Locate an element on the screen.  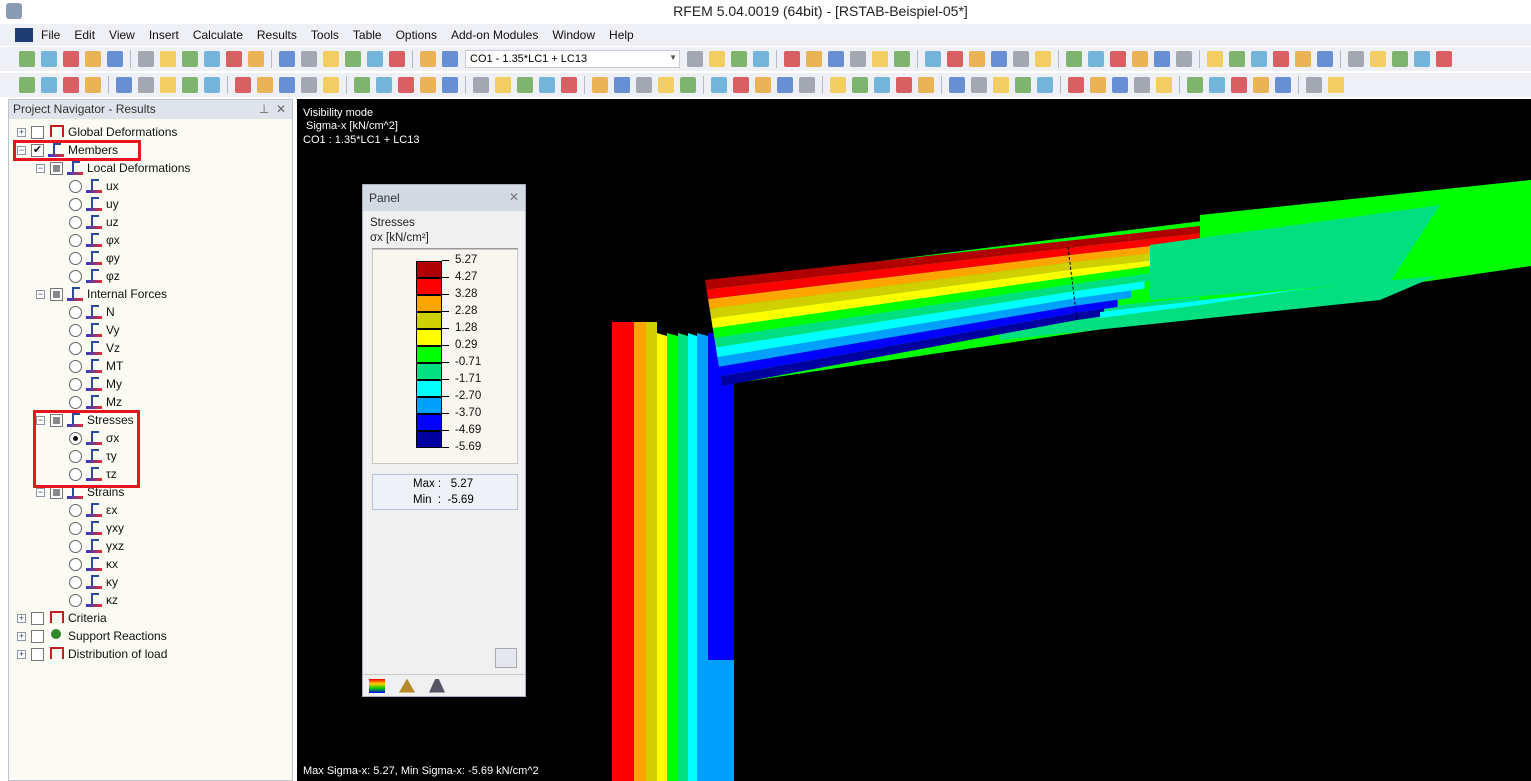
tree-item--y: κy is located at coordinates (86, 582).